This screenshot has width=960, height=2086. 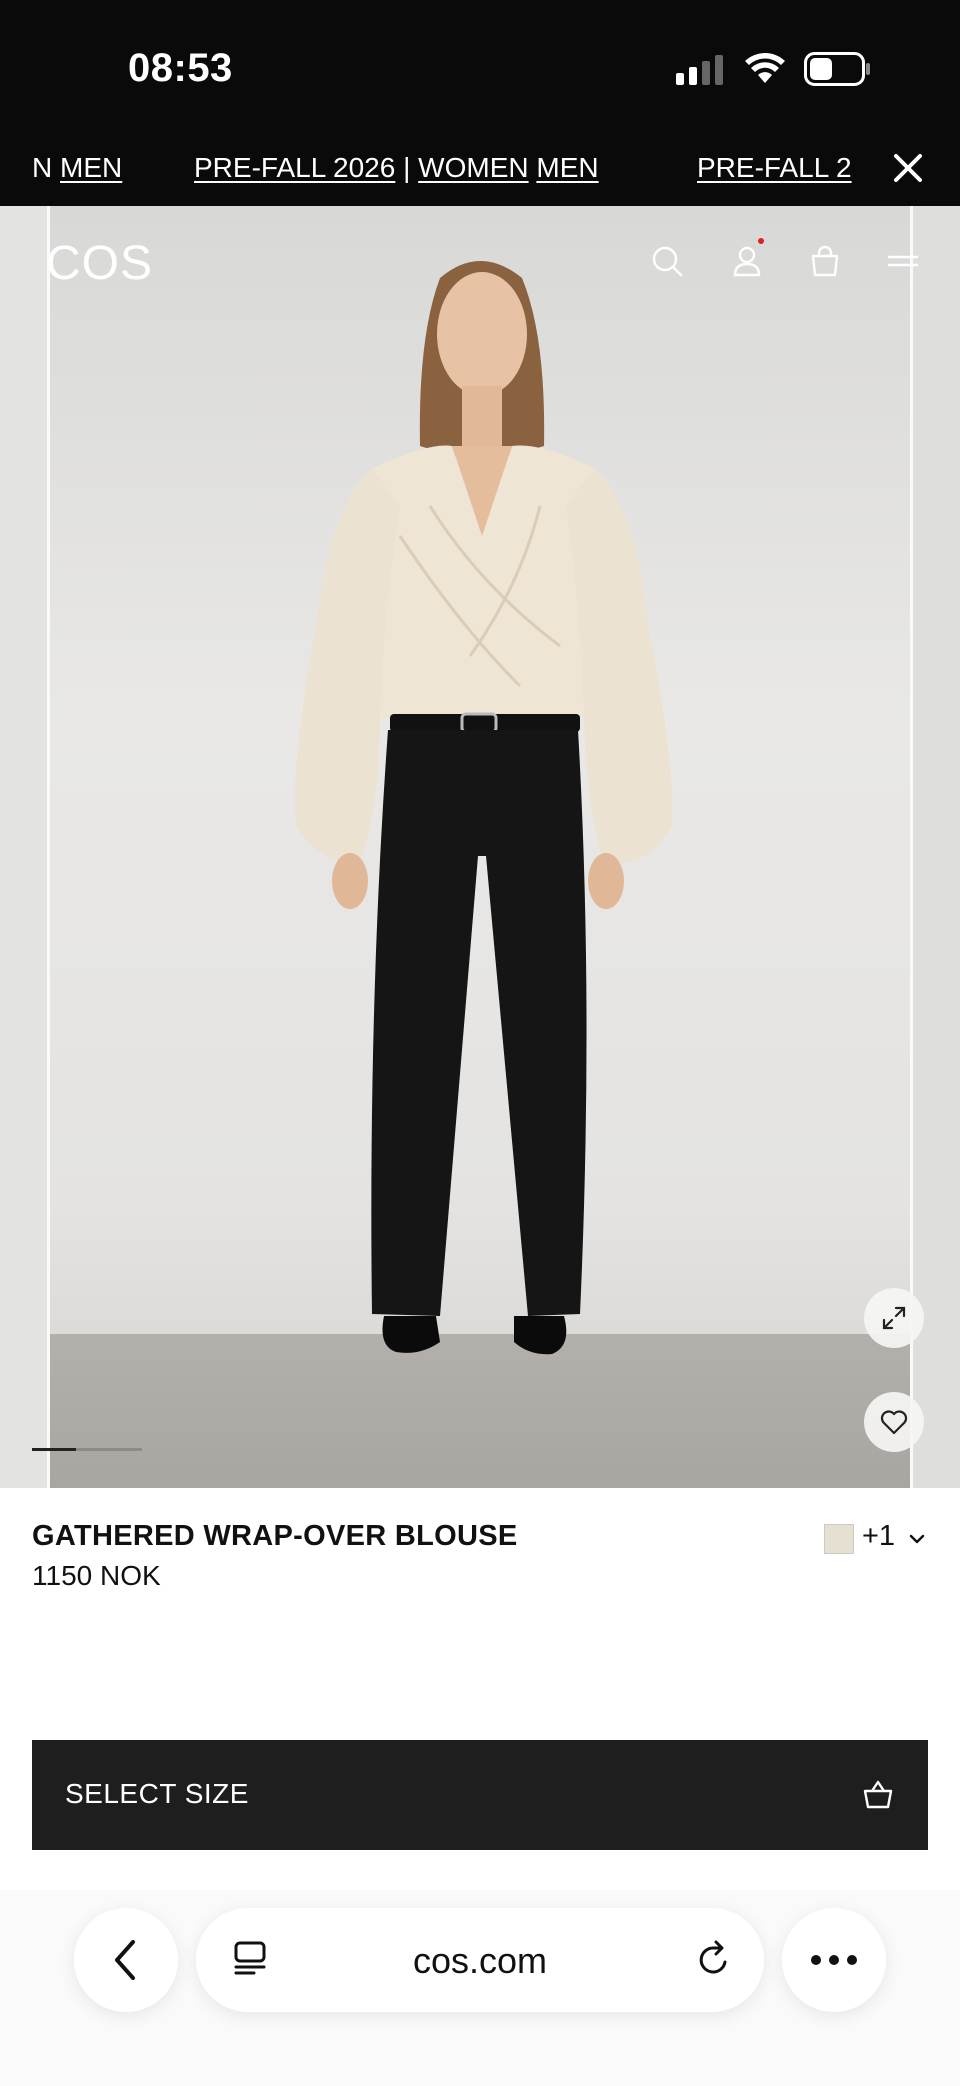 What do you see at coordinates (761, 241) in the screenshot?
I see `notification-dot` at bounding box center [761, 241].